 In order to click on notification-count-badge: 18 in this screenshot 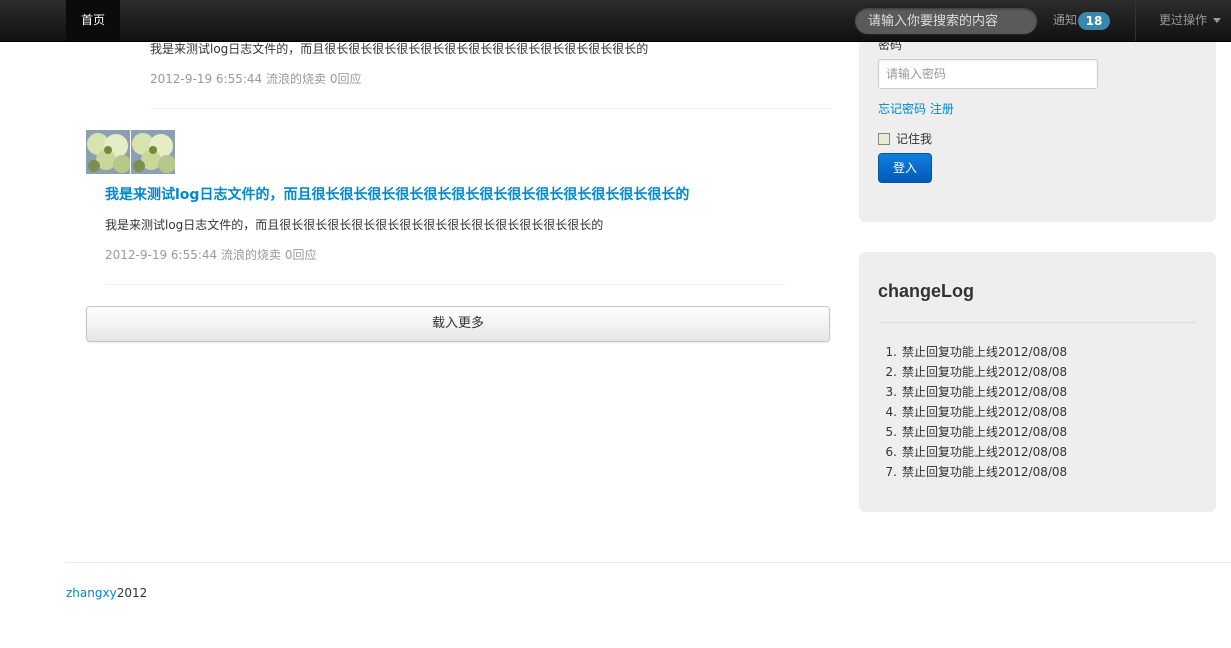, I will do `click(1094, 21)`.